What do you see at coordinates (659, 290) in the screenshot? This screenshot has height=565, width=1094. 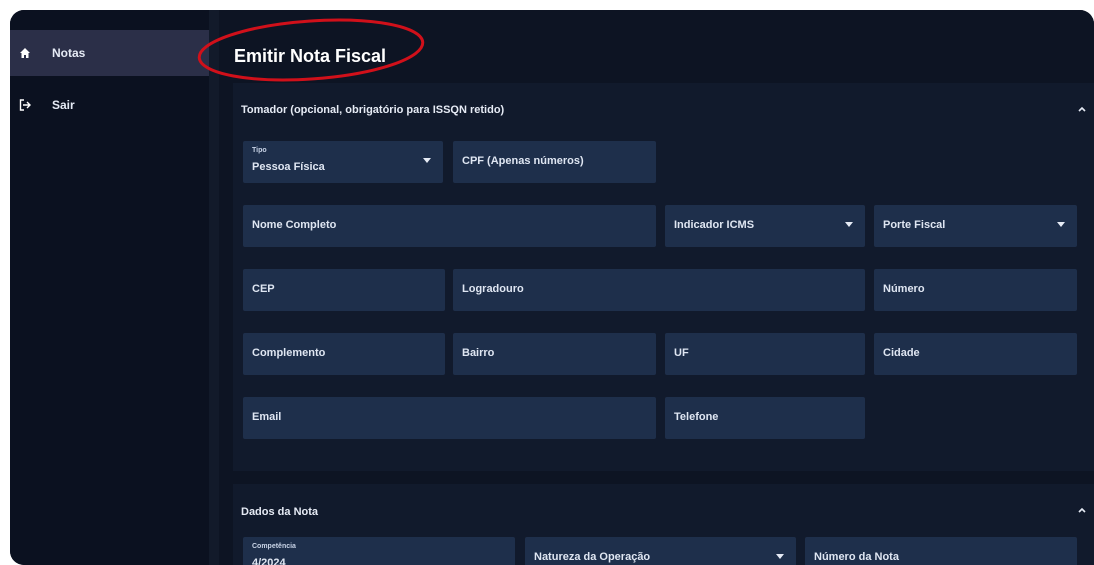 I see `logradouro-input: Logradouro` at bounding box center [659, 290].